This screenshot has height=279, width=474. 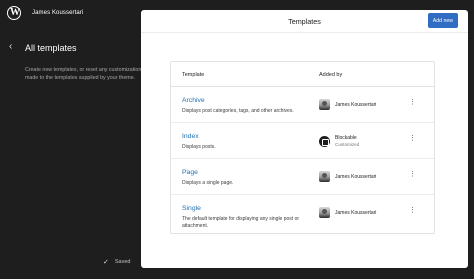 What do you see at coordinates (193, 75) in the screenshot?
I see `column-header-template: Template` at bounding box center [193, 75].